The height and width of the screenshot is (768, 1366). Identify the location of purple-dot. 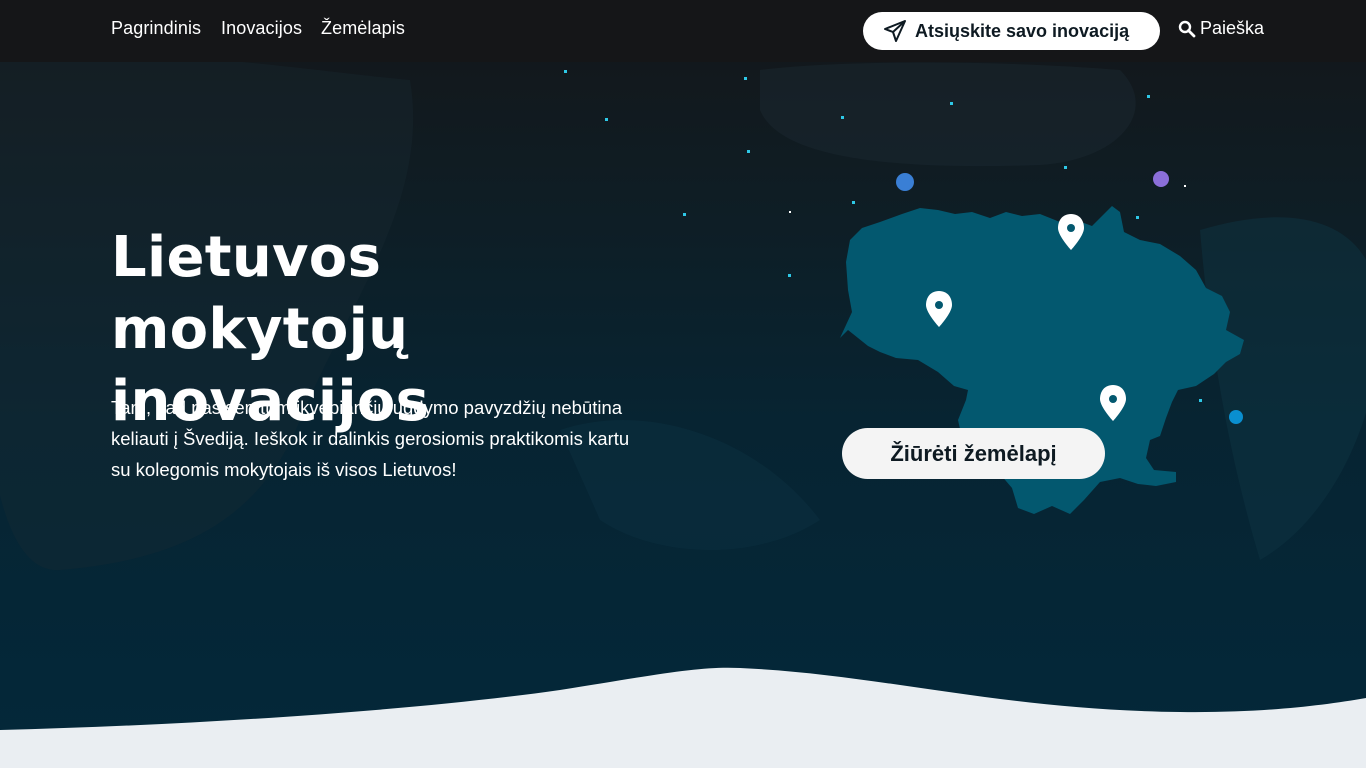
(1161, 179).